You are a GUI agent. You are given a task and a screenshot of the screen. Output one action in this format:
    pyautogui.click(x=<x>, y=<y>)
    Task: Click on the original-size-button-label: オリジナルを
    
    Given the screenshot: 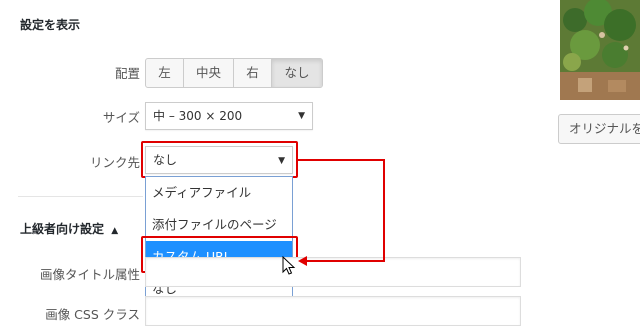 What is the action you would take?
    pyautogui.click(x=604, y=128)
    